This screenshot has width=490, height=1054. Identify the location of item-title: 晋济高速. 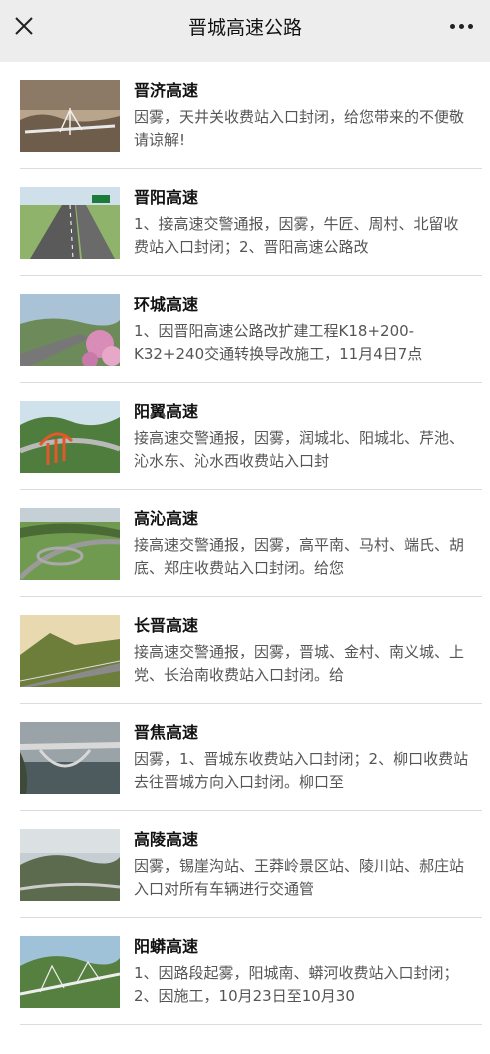
(166, 90).